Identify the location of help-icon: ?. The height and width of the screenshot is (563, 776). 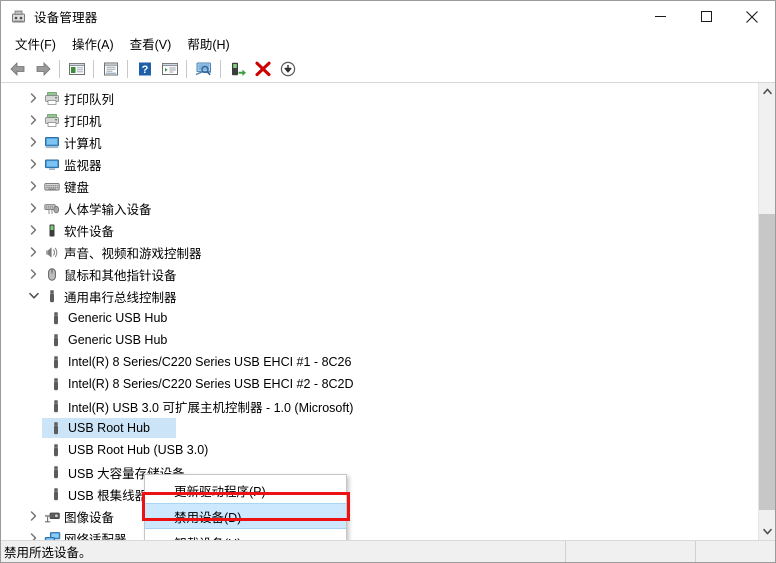
(144, 69).